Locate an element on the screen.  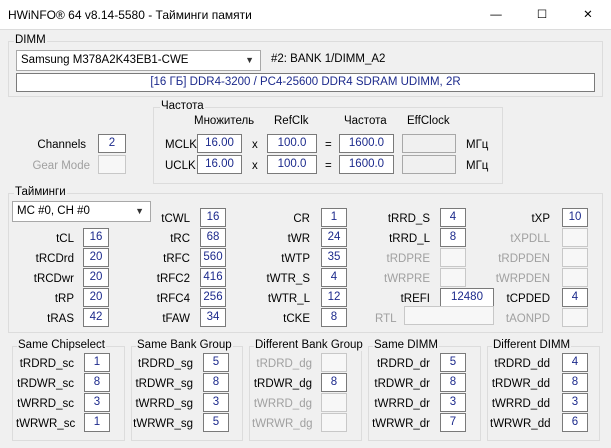
tWRRD_dr-label: tWRRD_dr is located at coordinates (402, 404).